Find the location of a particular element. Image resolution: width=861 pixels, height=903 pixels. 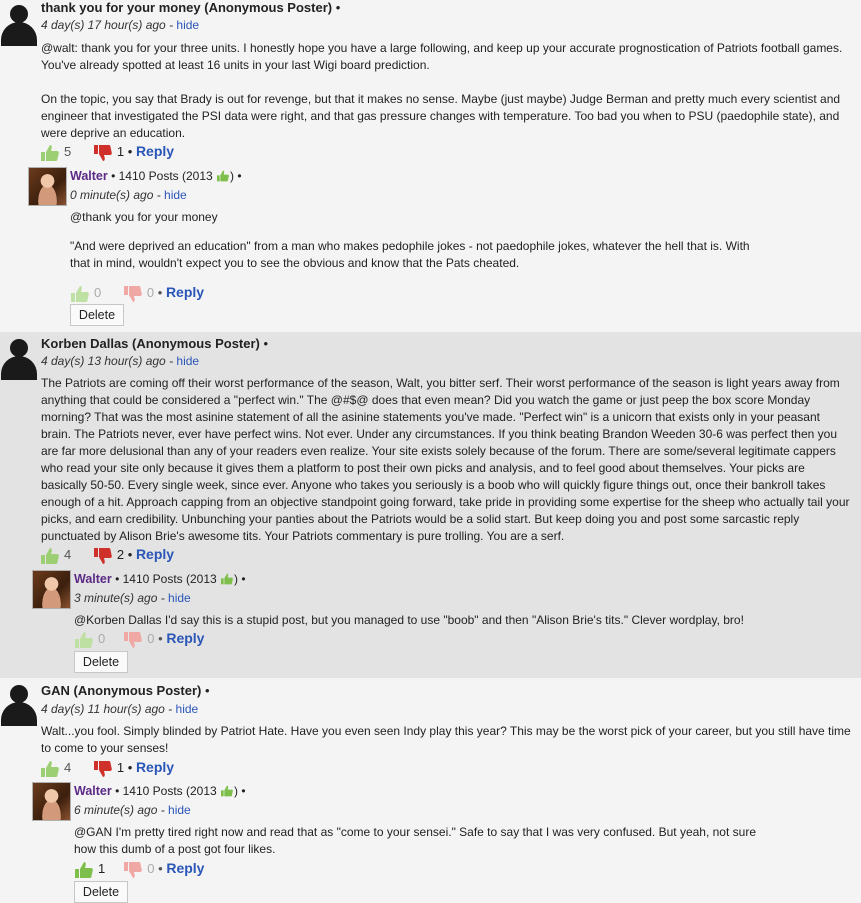

comment-meta: 4 day(s) 13 hour(s) ago - hide is located at coordinates (120, 361).